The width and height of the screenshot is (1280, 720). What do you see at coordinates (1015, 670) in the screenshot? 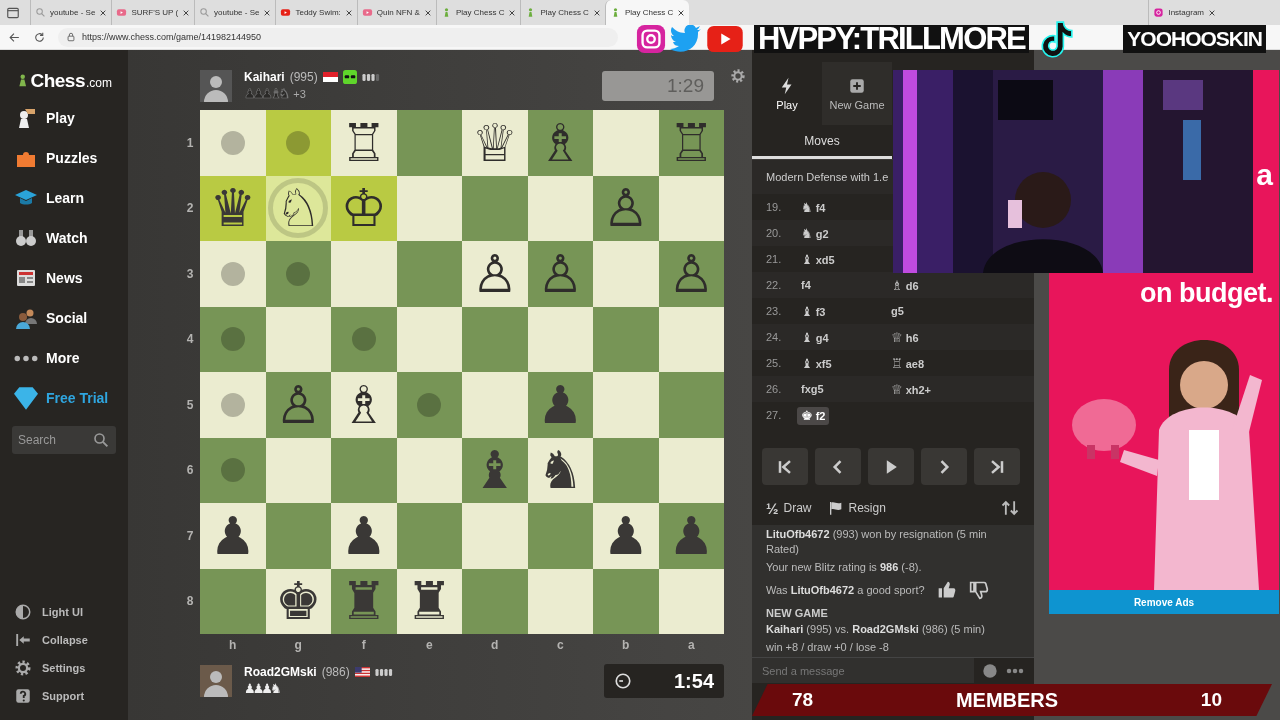
I see `dots-icon` at bounding box center [1015, 670].